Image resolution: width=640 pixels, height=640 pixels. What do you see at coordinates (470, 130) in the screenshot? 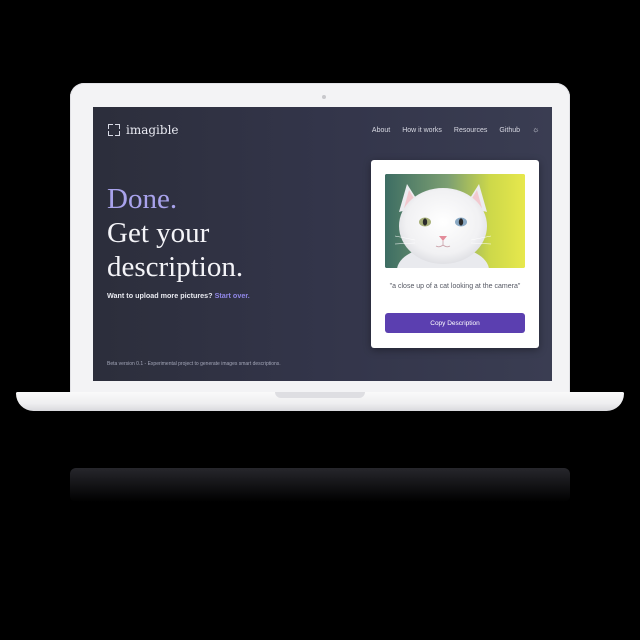
I see `nav-resources: Resources` at bounding box center [470, 130].